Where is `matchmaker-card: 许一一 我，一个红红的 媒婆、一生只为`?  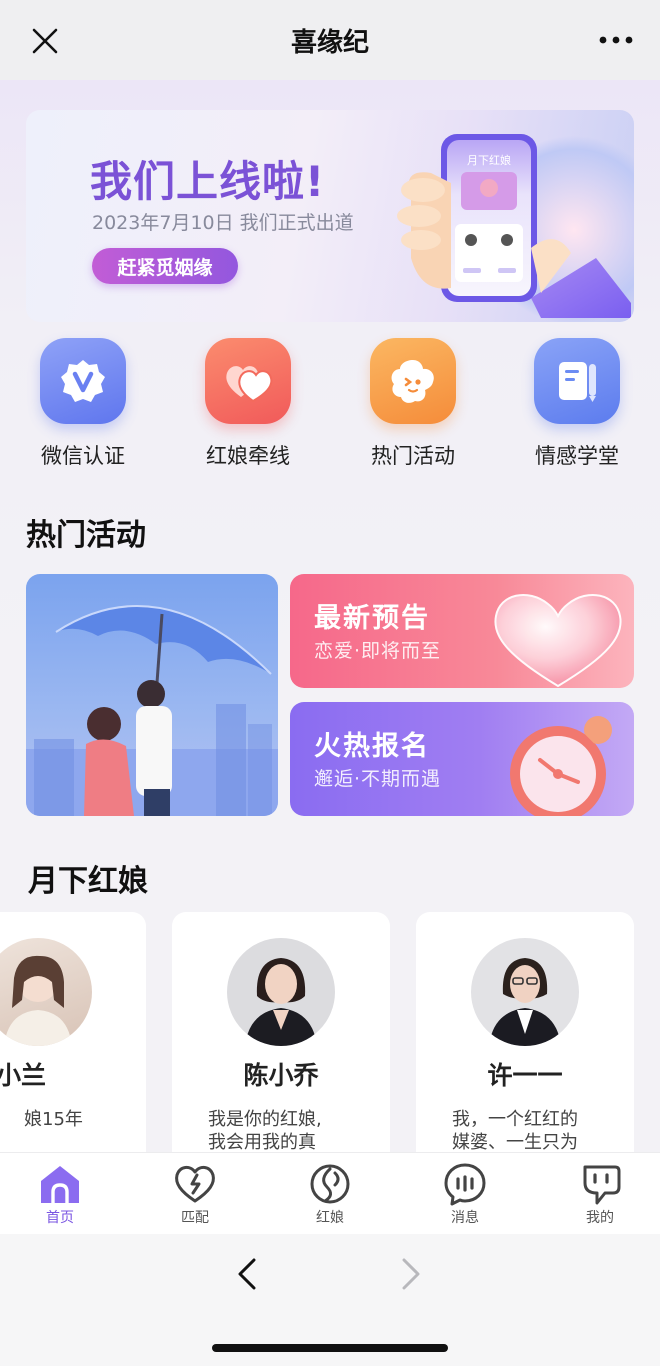
matchmaker-card: 许一一 我，一个红红的 媒婆、一生只为 is located at coordinates (525, 1032).